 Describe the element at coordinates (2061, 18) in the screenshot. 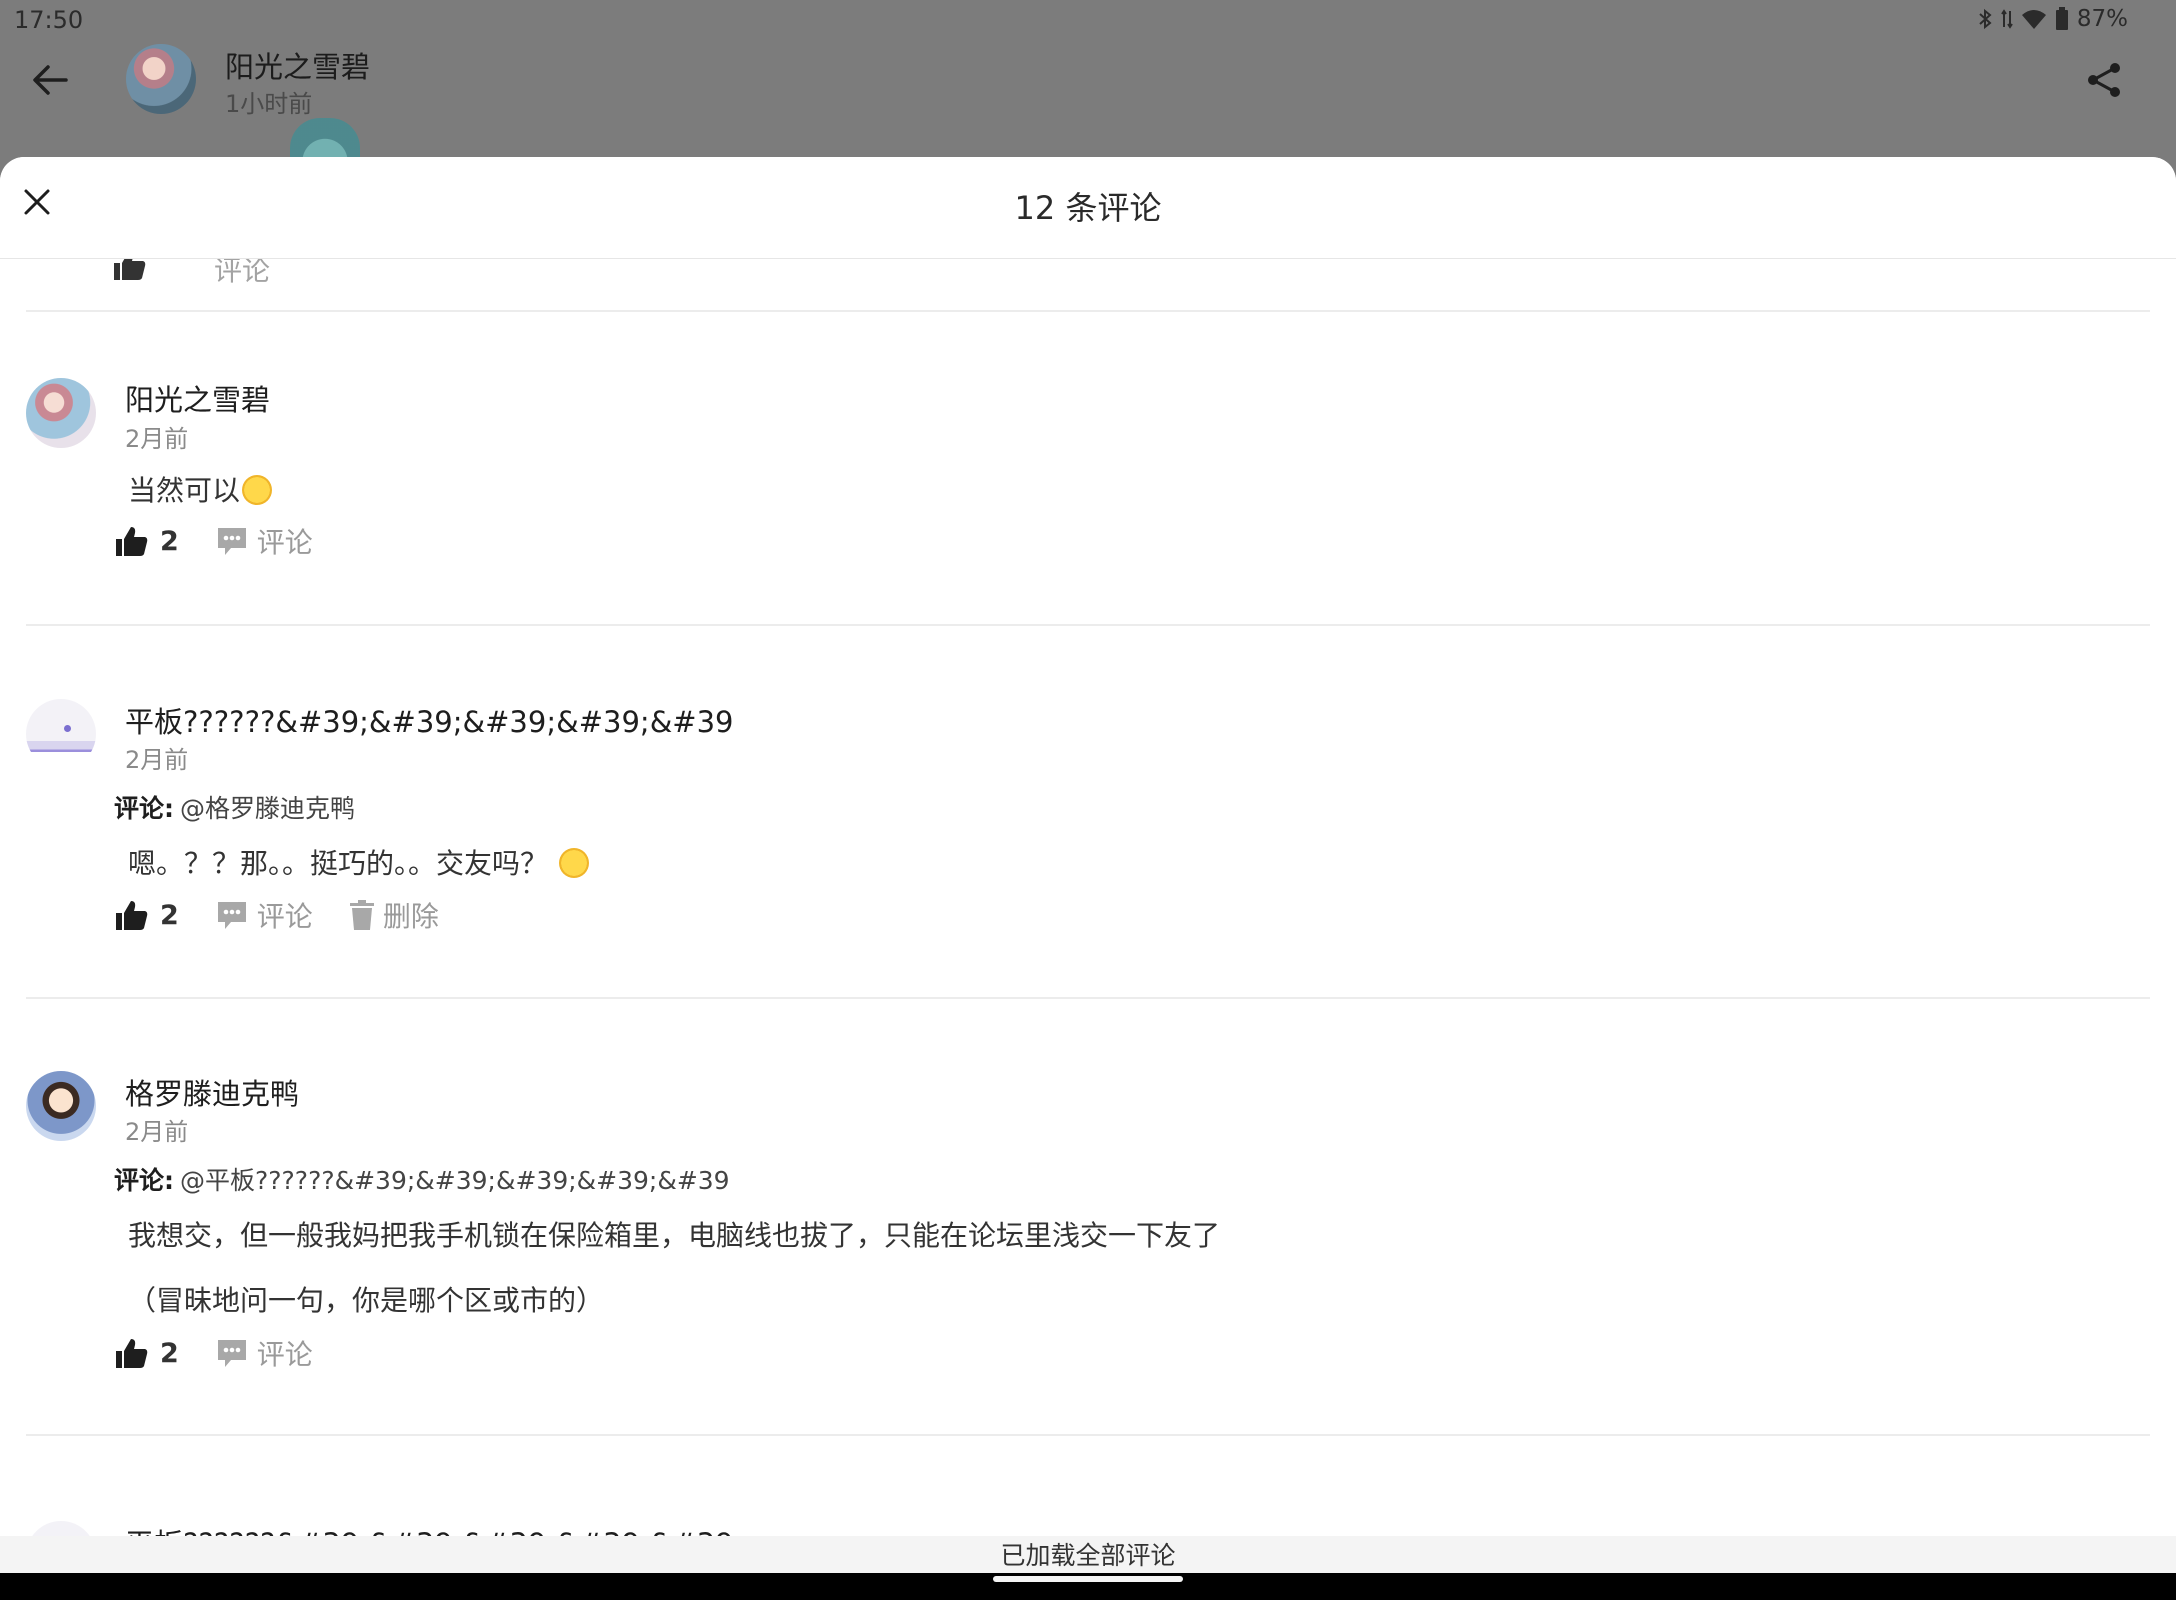

I see `battery-icon` at that location.